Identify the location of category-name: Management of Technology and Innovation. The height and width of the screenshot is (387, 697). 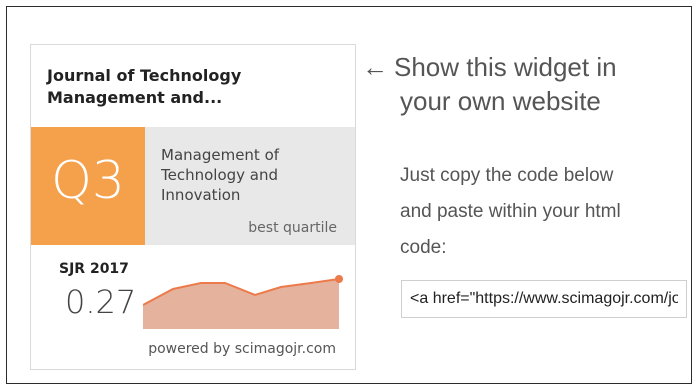
(251, 175).